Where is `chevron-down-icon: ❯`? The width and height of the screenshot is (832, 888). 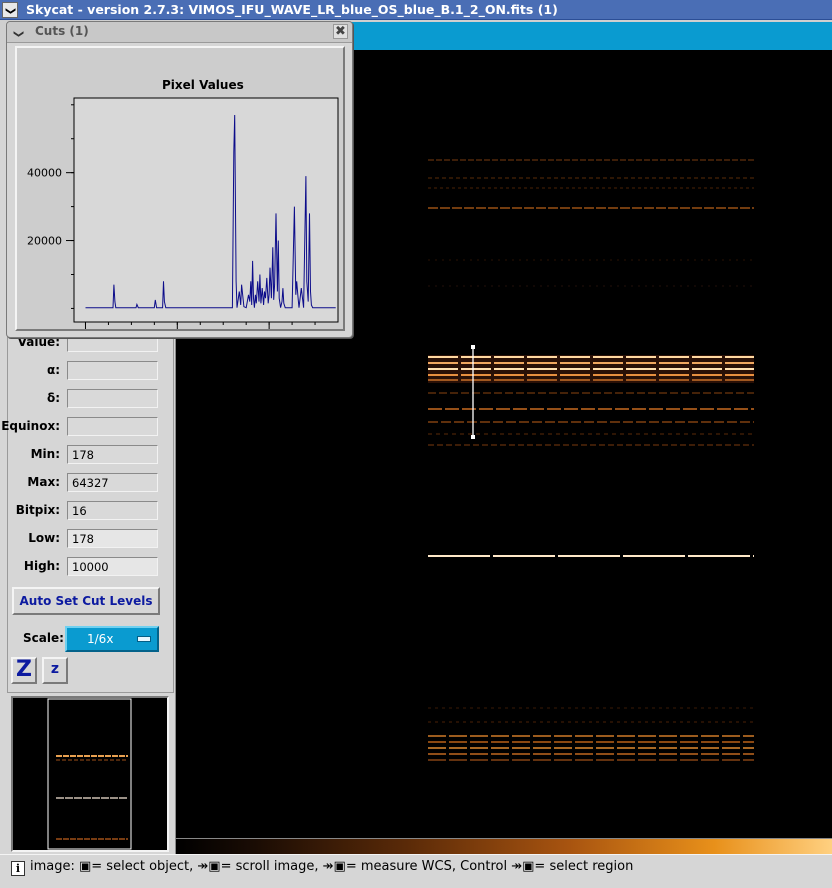
chevron-down-icon: ❯ is located at coordinates (10, 11).